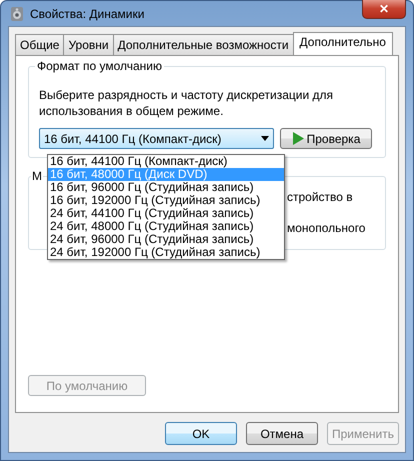 Image resolution: width=414 pixels, height=461 pixels. Describe the element at coordinates (166, 252) in the screenshot. I see `dropdown-option: 24 бит, 192000 Гц (Студийная запись)` at that location.